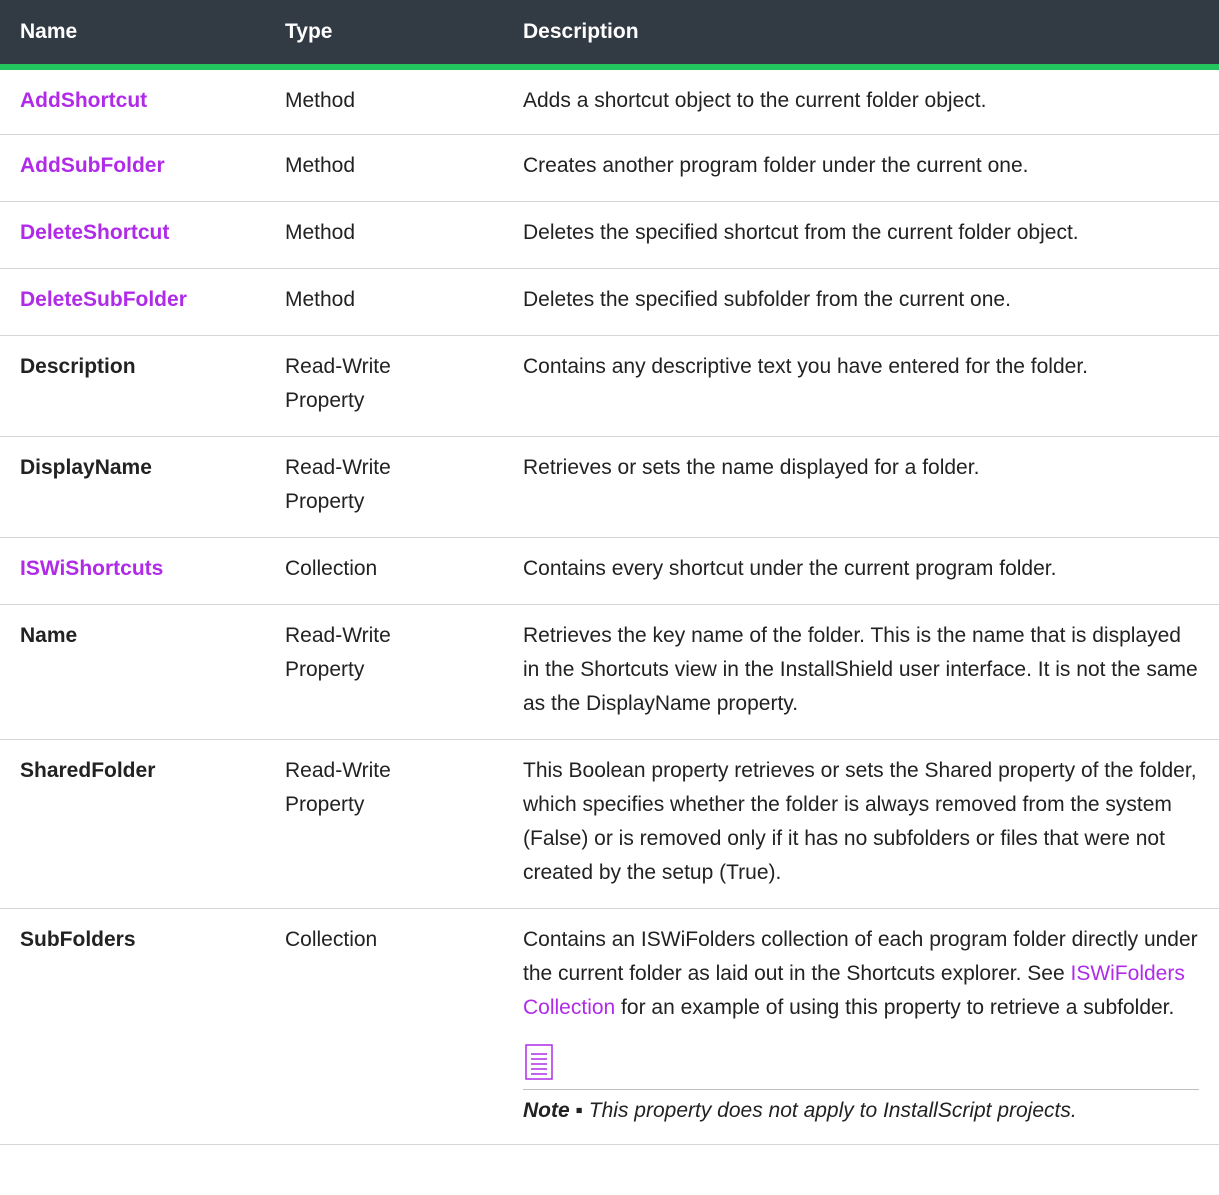  Describe the element at coordinates (132, 1026) in the screenshot. I see `name-cell: SubFolders` at that location.